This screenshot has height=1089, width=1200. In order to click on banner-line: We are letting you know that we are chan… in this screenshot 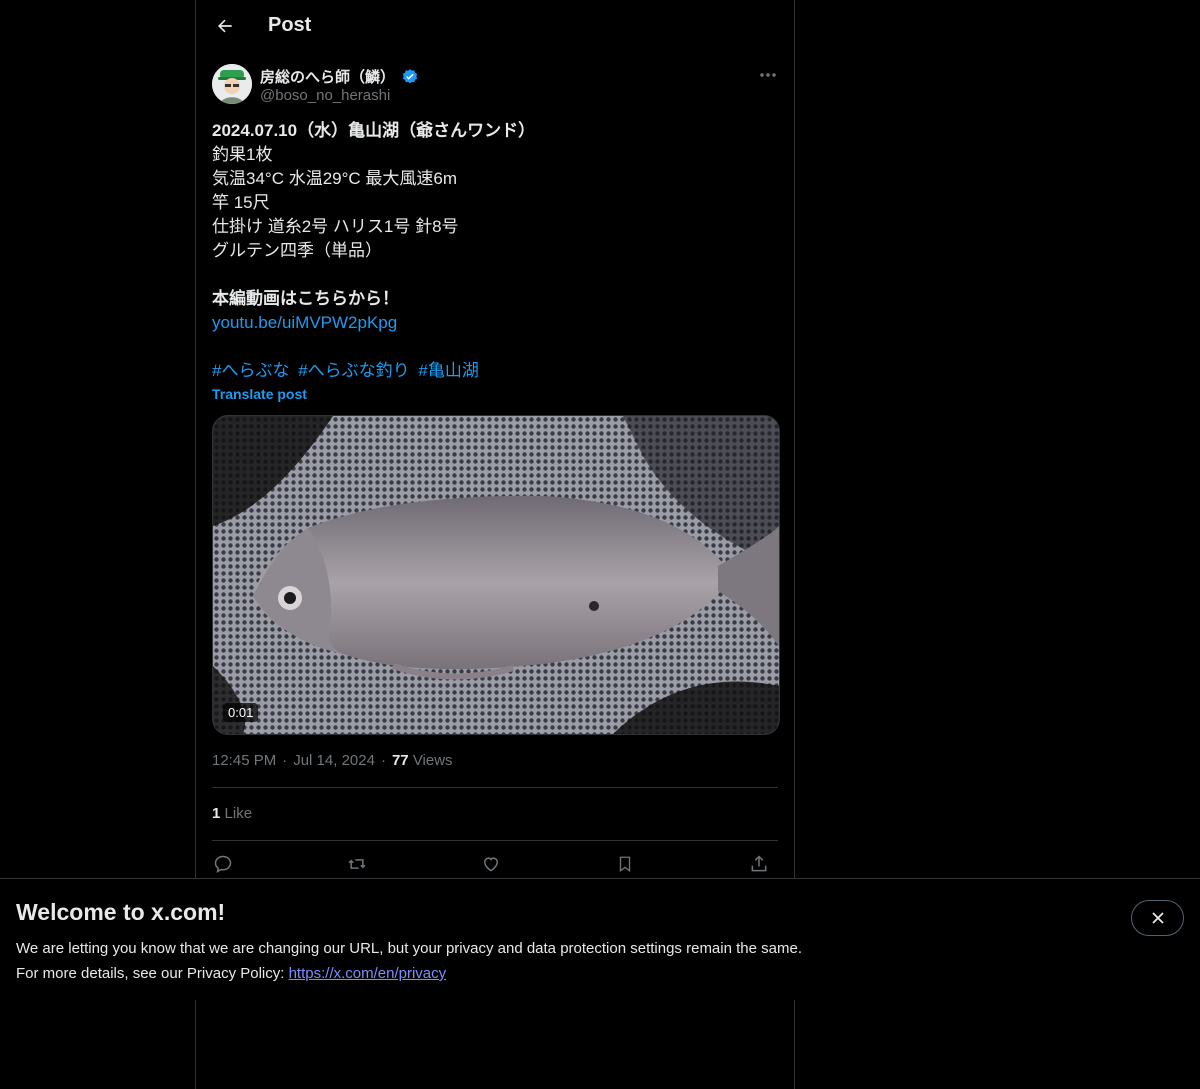, I will do `click(409, 948)`.